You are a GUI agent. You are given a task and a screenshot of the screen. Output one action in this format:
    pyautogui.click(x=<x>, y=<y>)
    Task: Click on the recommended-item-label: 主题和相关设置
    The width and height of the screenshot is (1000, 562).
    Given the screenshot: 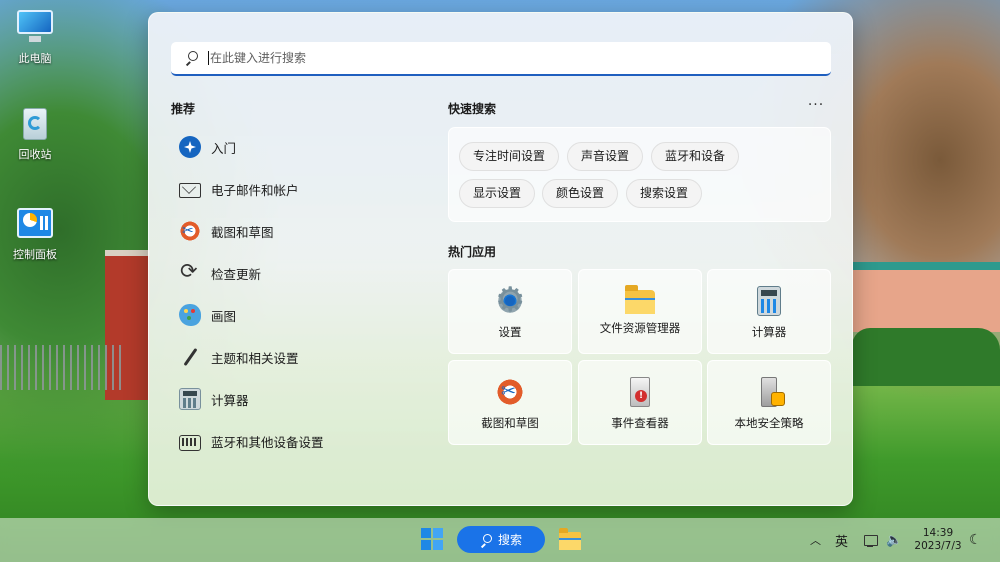 What is the action you would take?
    pyautogui.click(x=255, y=358)
    